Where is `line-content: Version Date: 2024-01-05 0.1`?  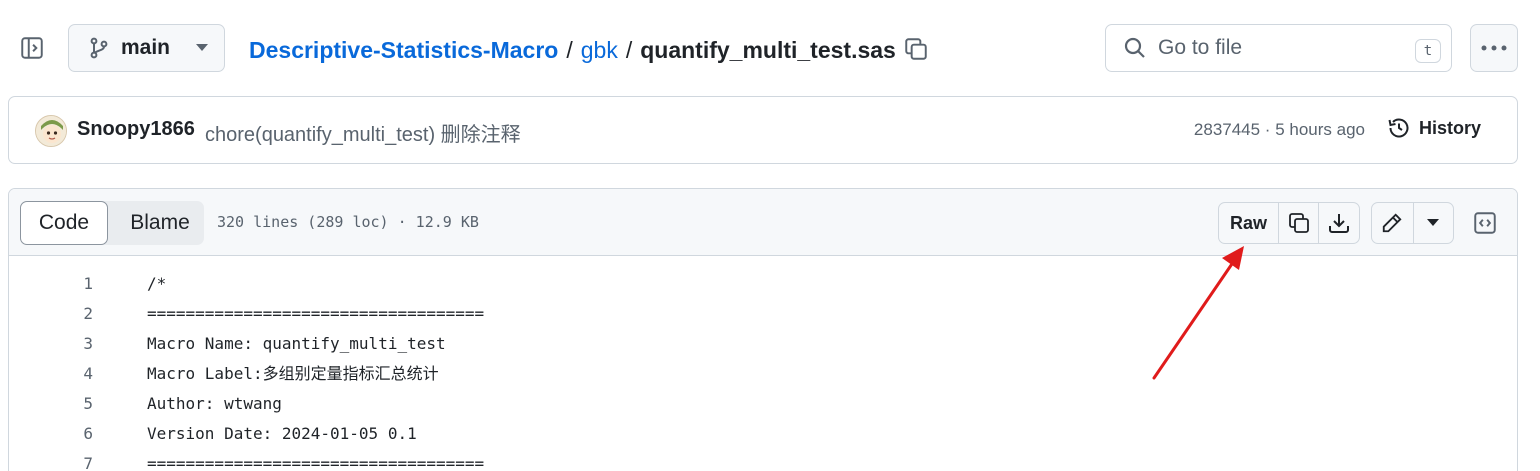 line-content: Version Date: 2024-01-05 0.1 is located at coordinates (282, 433).